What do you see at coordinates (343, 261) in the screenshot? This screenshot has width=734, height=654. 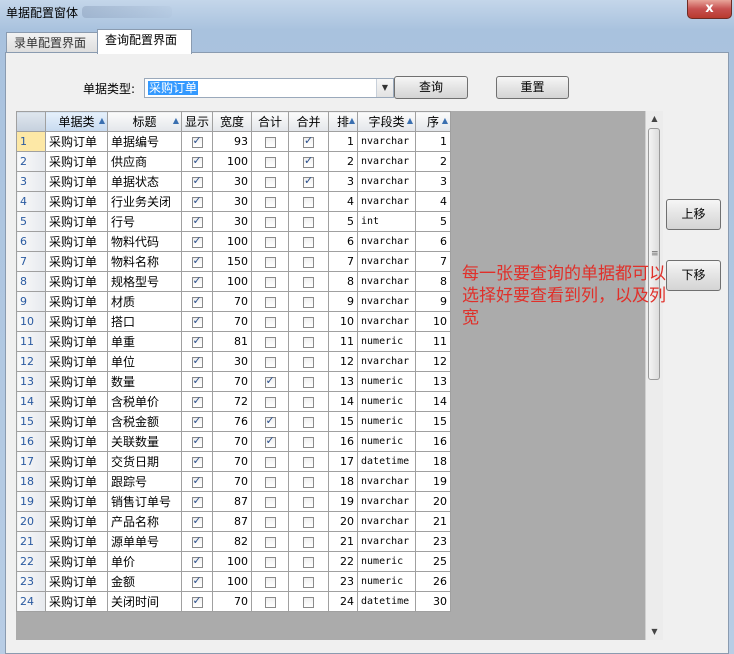 I see `cell-sort-order: 7` at bounding box center [343, 261].